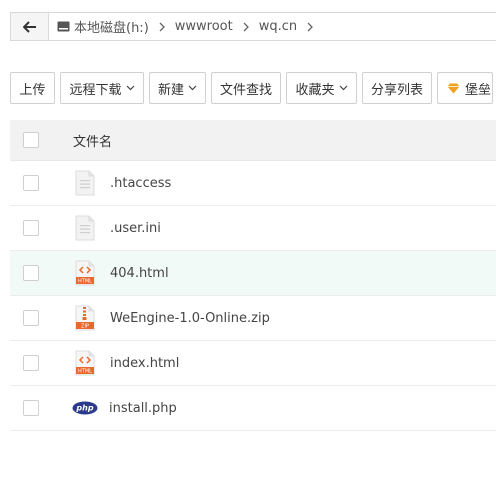 Image resolution: width=496 pixels, height=485 pixels. I want to click on gem-icon, so click(453, 88).